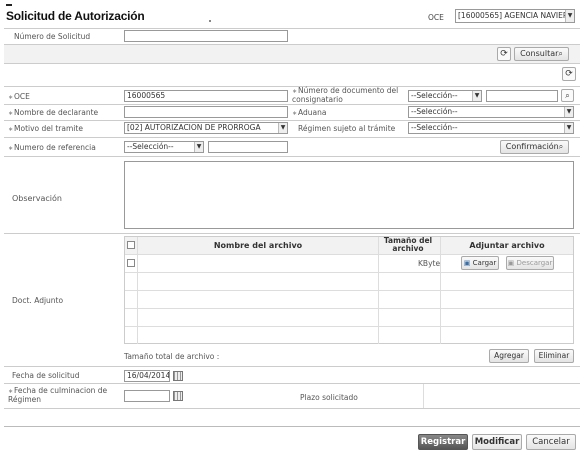 Image resolution: width=584 pixels, height=454 pixels. What do you see at coordinates (551, 442) in the screenshot?
I see `cancelar-button: Cancelar` at bounding box center [551, 442].